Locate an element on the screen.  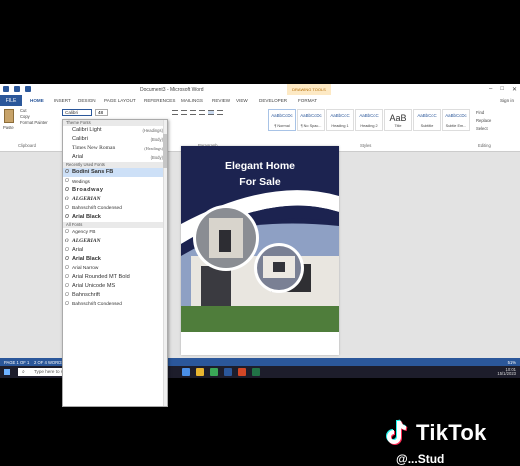
replace-button: Replace is located at coordinates (483, 121).